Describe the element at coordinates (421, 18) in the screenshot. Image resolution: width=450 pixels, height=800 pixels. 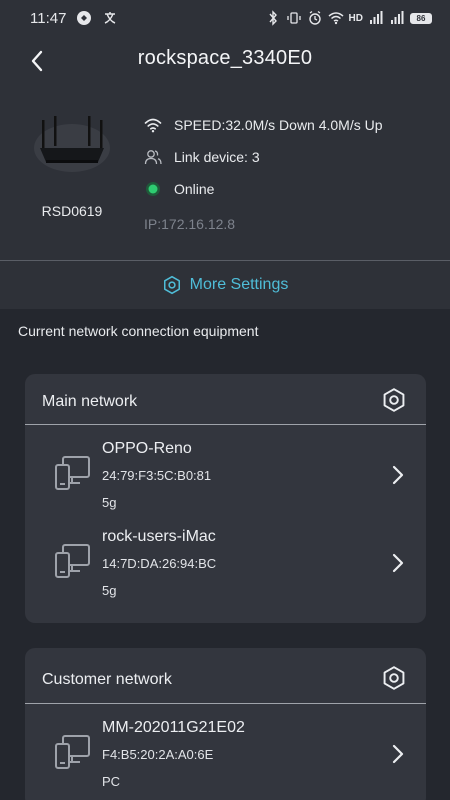
I see `battery-icon: 86` at that location.